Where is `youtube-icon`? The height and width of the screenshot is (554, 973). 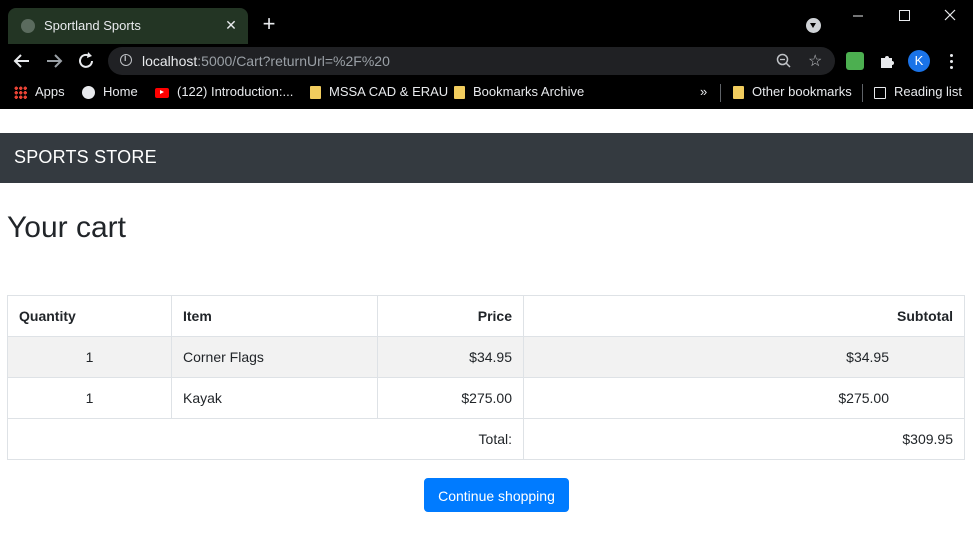
youtube-icon is located at coordinates (162, 92).